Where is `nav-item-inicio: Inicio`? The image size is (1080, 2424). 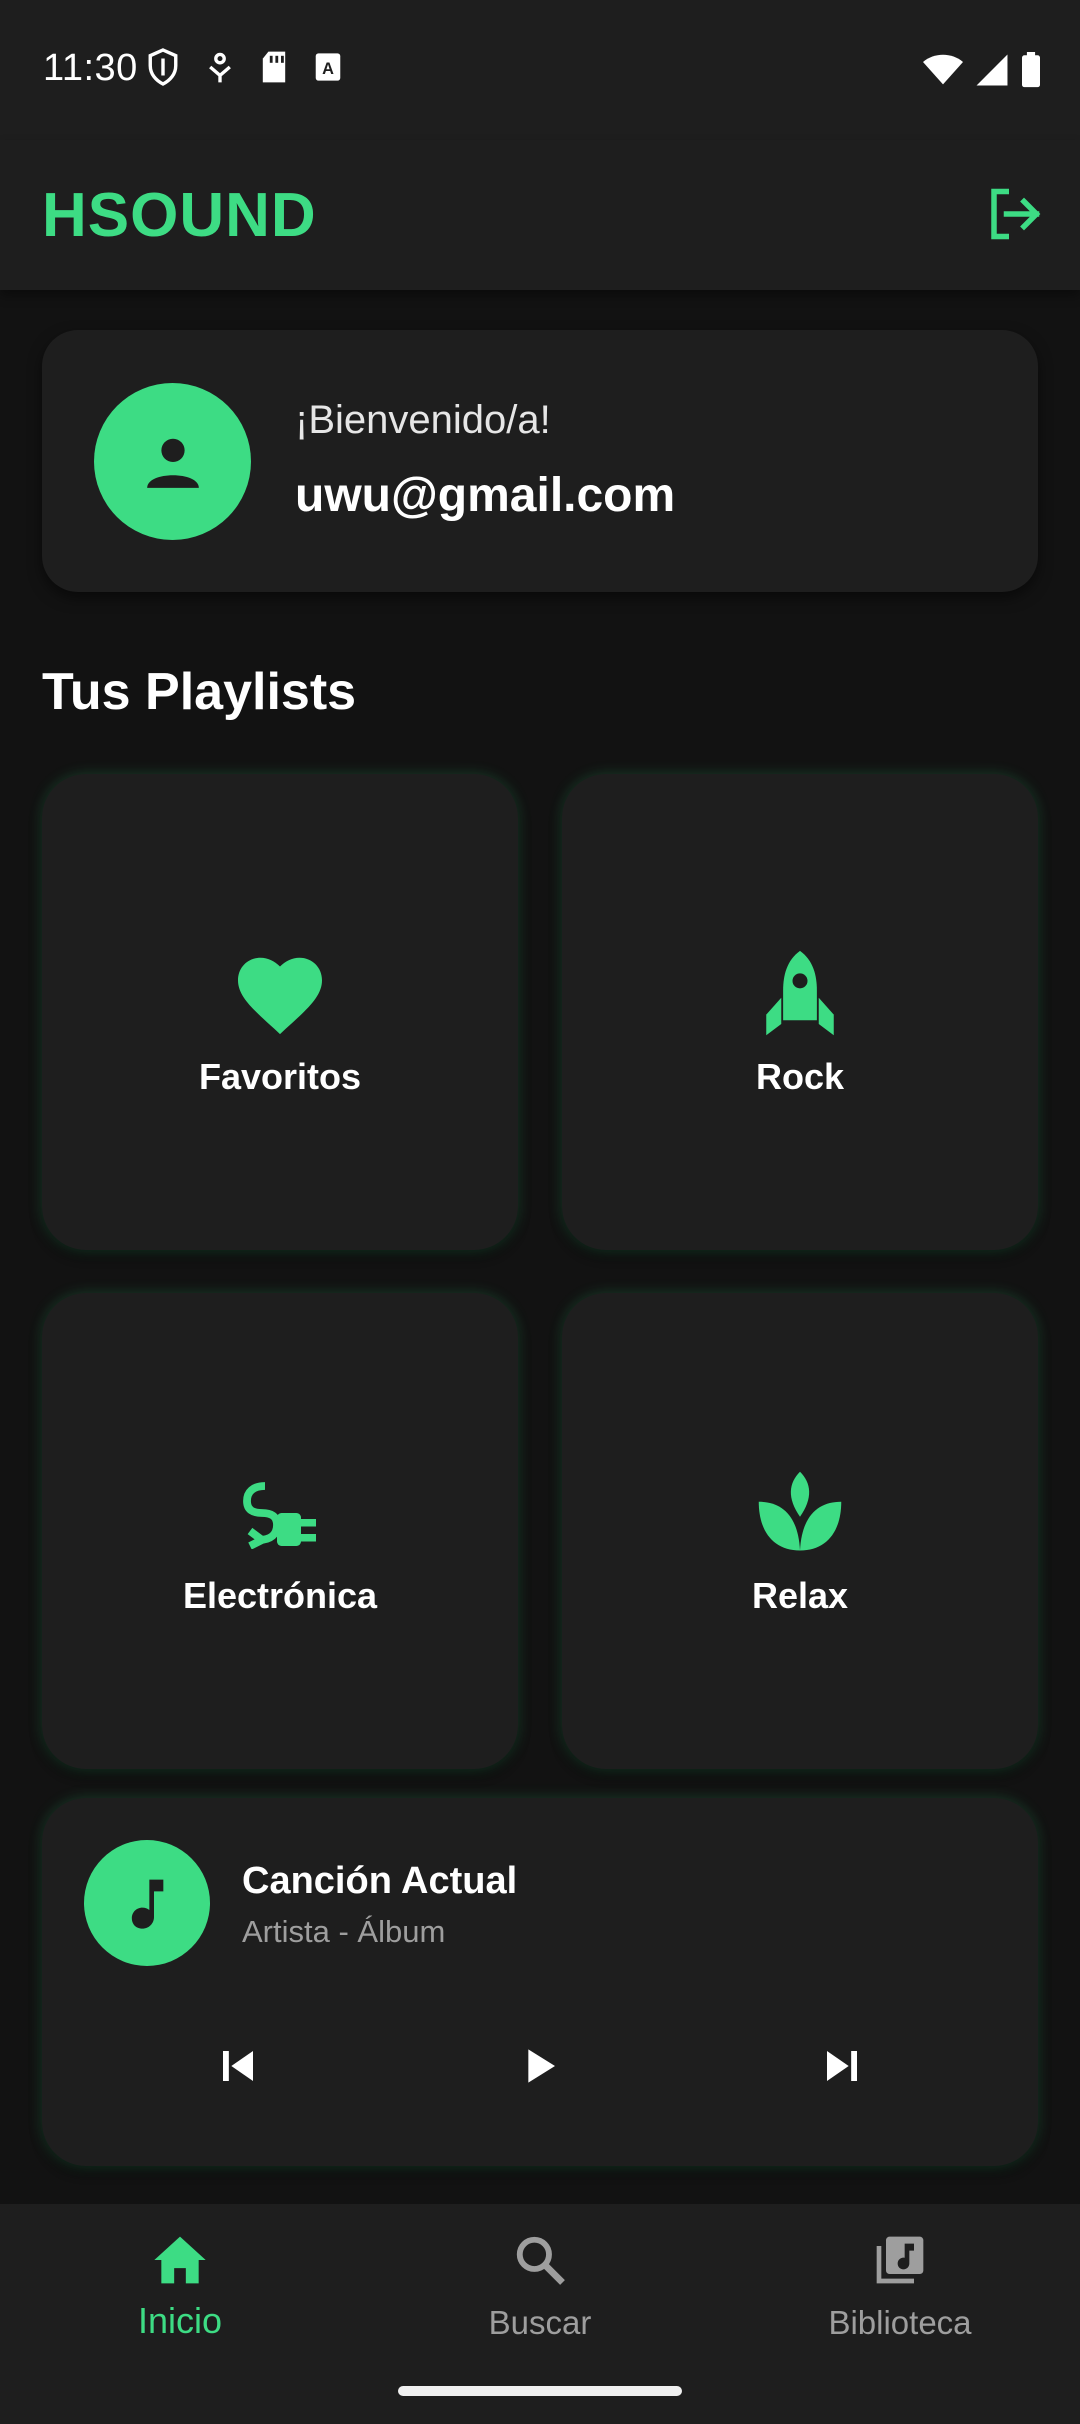 nav-item-inicio: Inicio is located at coordinates (180, 2286).